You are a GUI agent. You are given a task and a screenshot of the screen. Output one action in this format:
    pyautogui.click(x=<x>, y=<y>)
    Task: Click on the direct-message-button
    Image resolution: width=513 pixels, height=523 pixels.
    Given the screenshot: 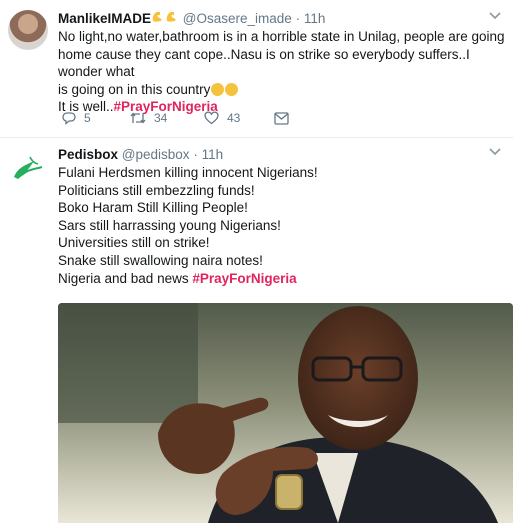 What is the action you would take?
    pyautogui.click(x=281, y=118)
    